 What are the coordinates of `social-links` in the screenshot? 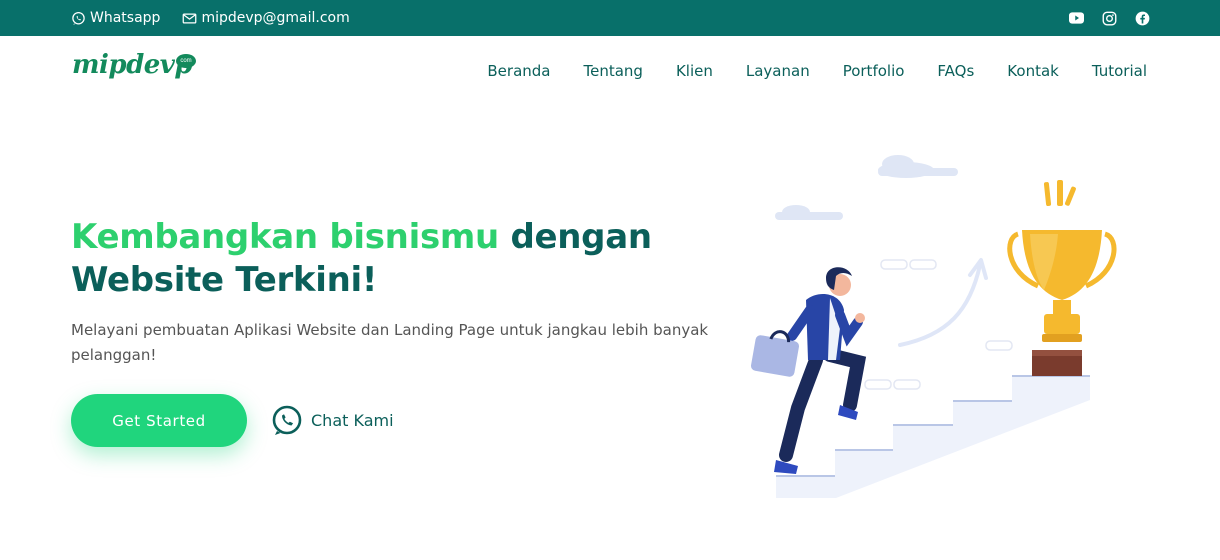 It's located at (1100, 18).